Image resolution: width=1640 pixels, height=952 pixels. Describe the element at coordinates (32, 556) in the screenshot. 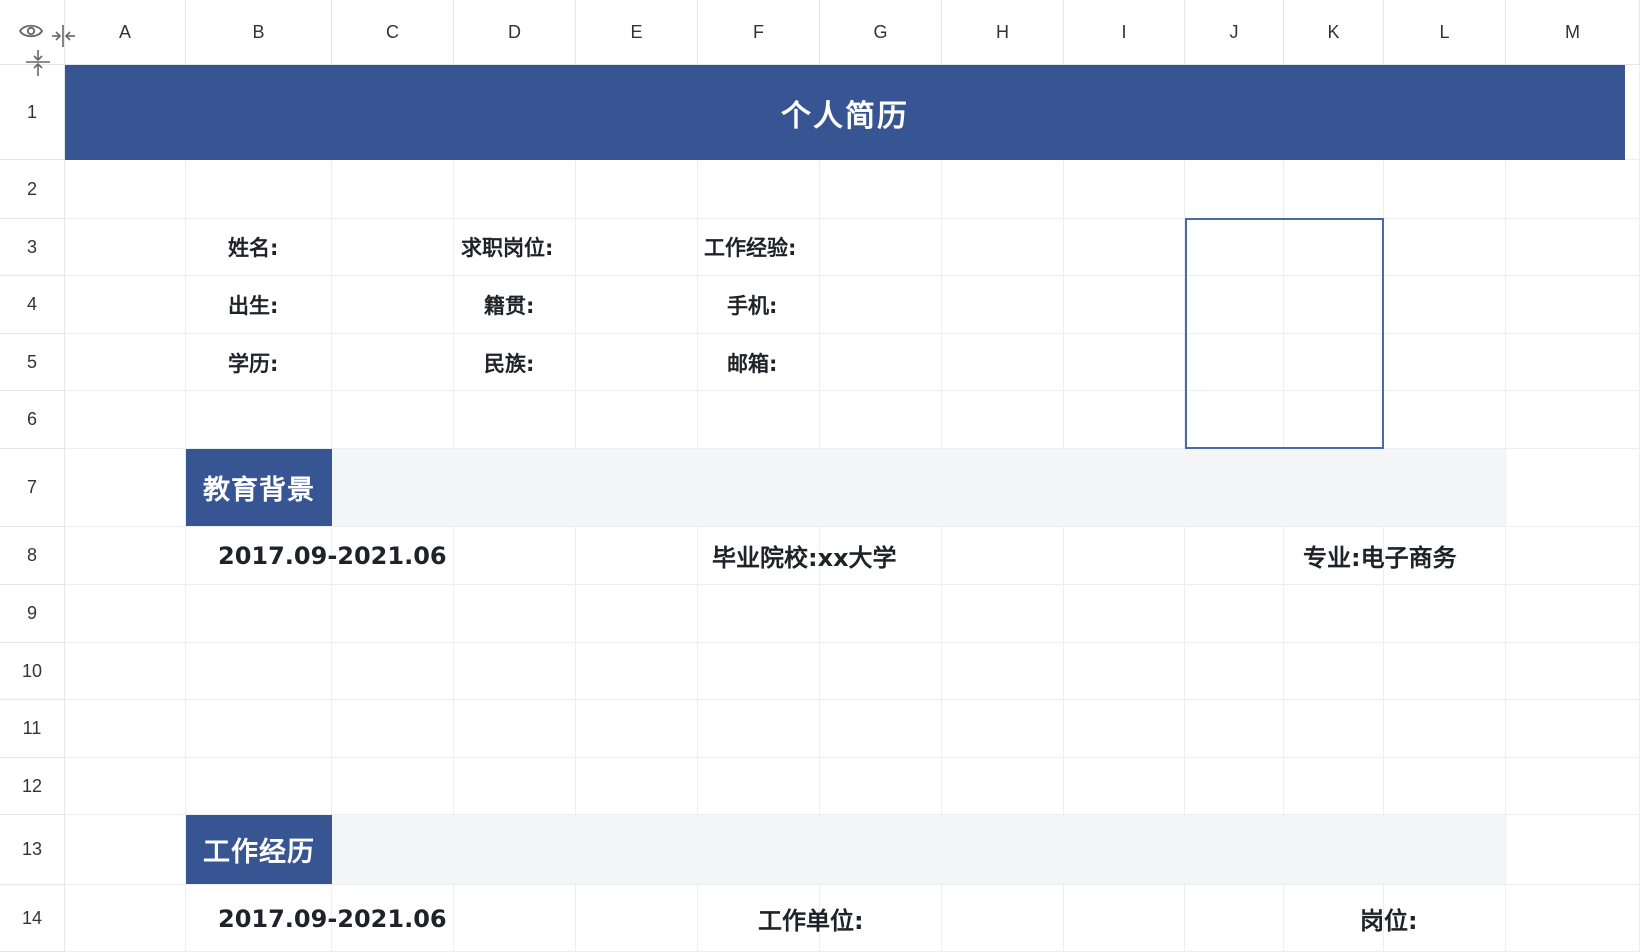

I see `row-header-8: 8` at that location.